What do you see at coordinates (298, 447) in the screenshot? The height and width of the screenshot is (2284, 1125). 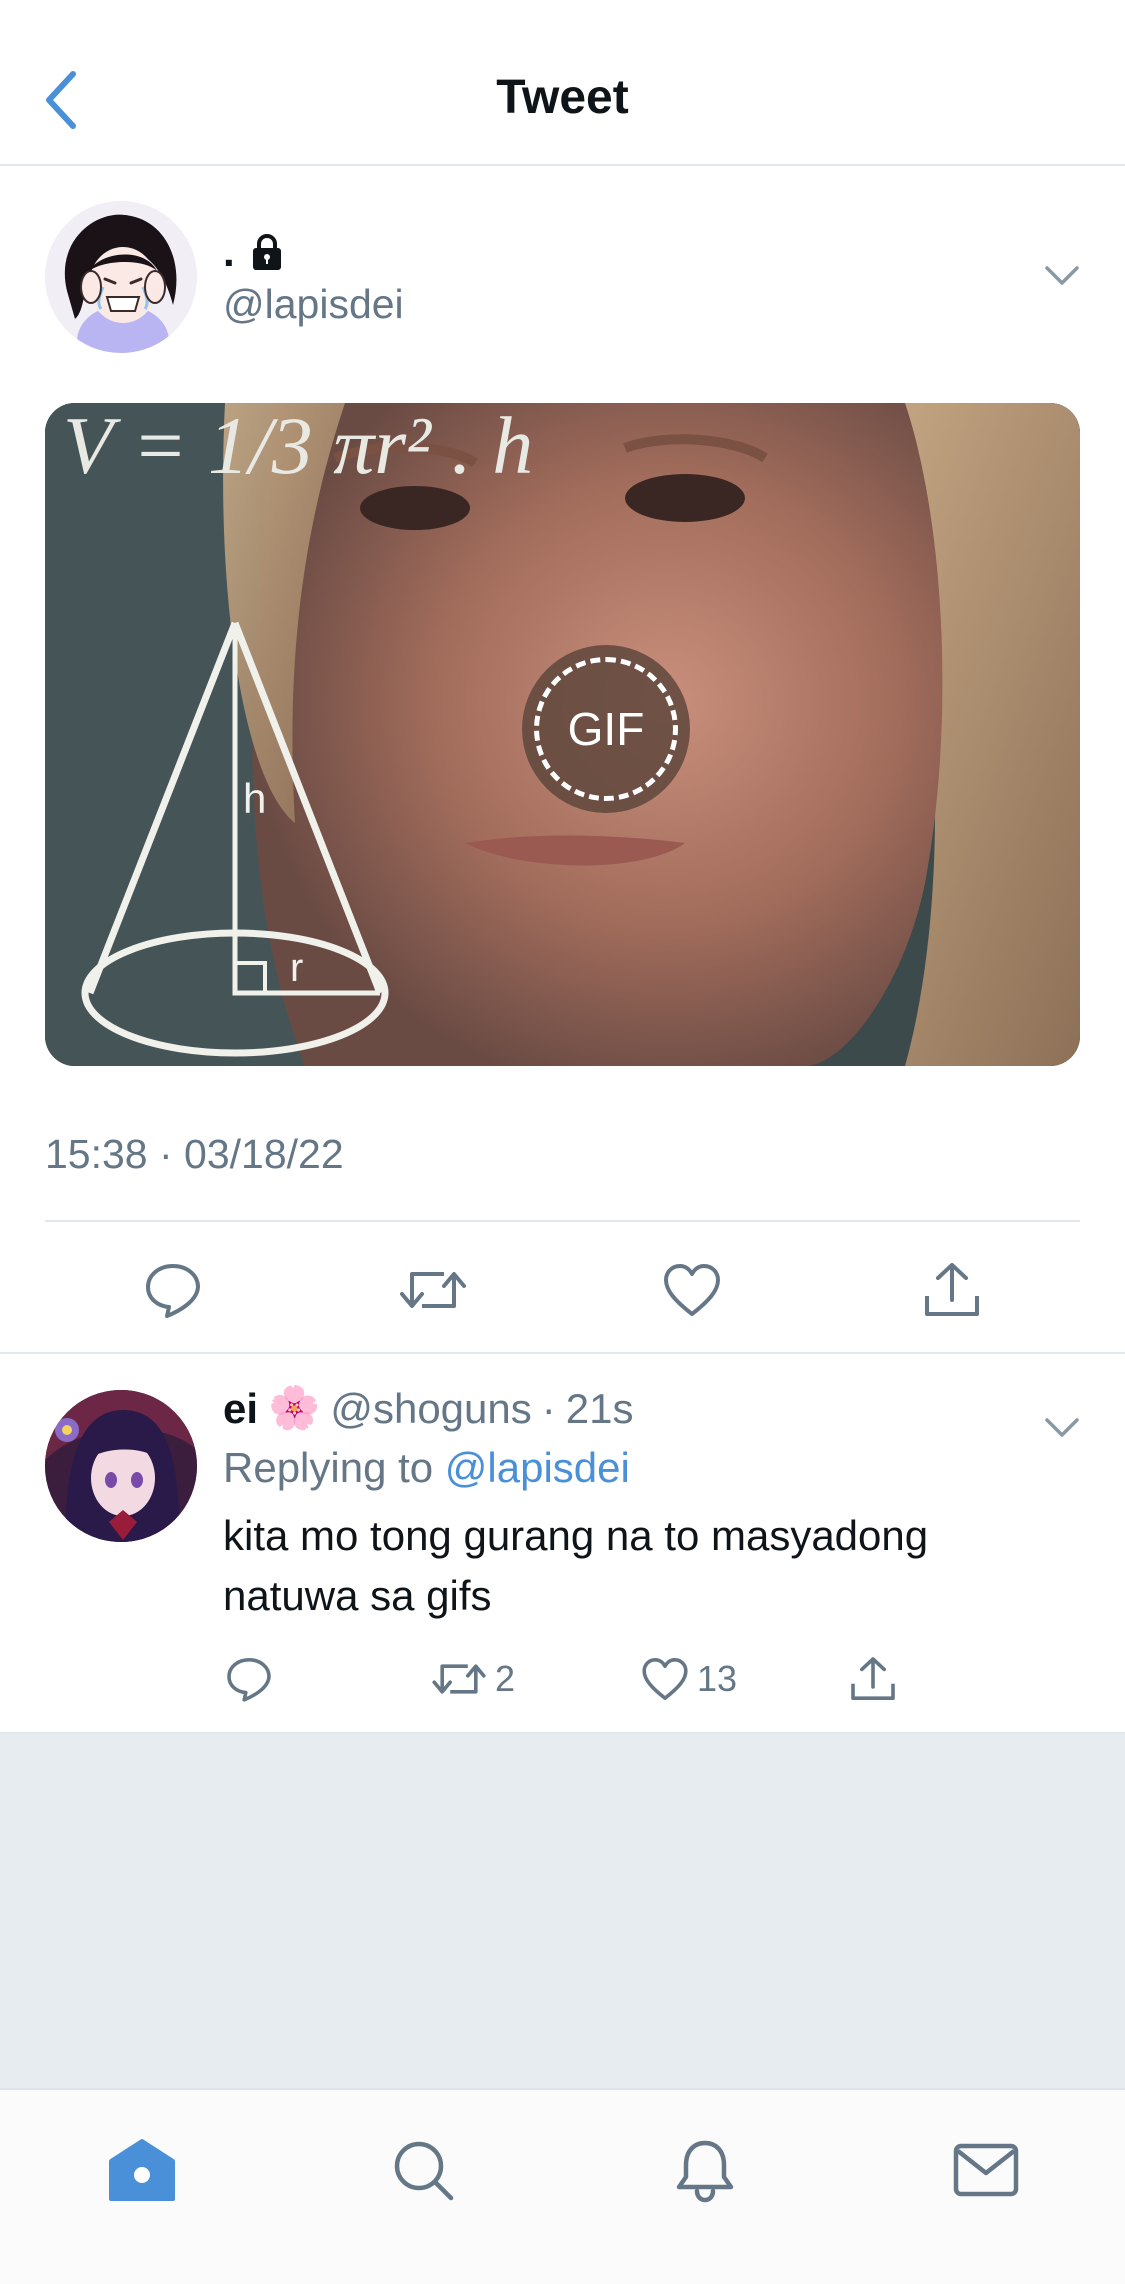 I see `formula-overlay: V = 1/3 πr² . h` at bounding box center [298, 447].